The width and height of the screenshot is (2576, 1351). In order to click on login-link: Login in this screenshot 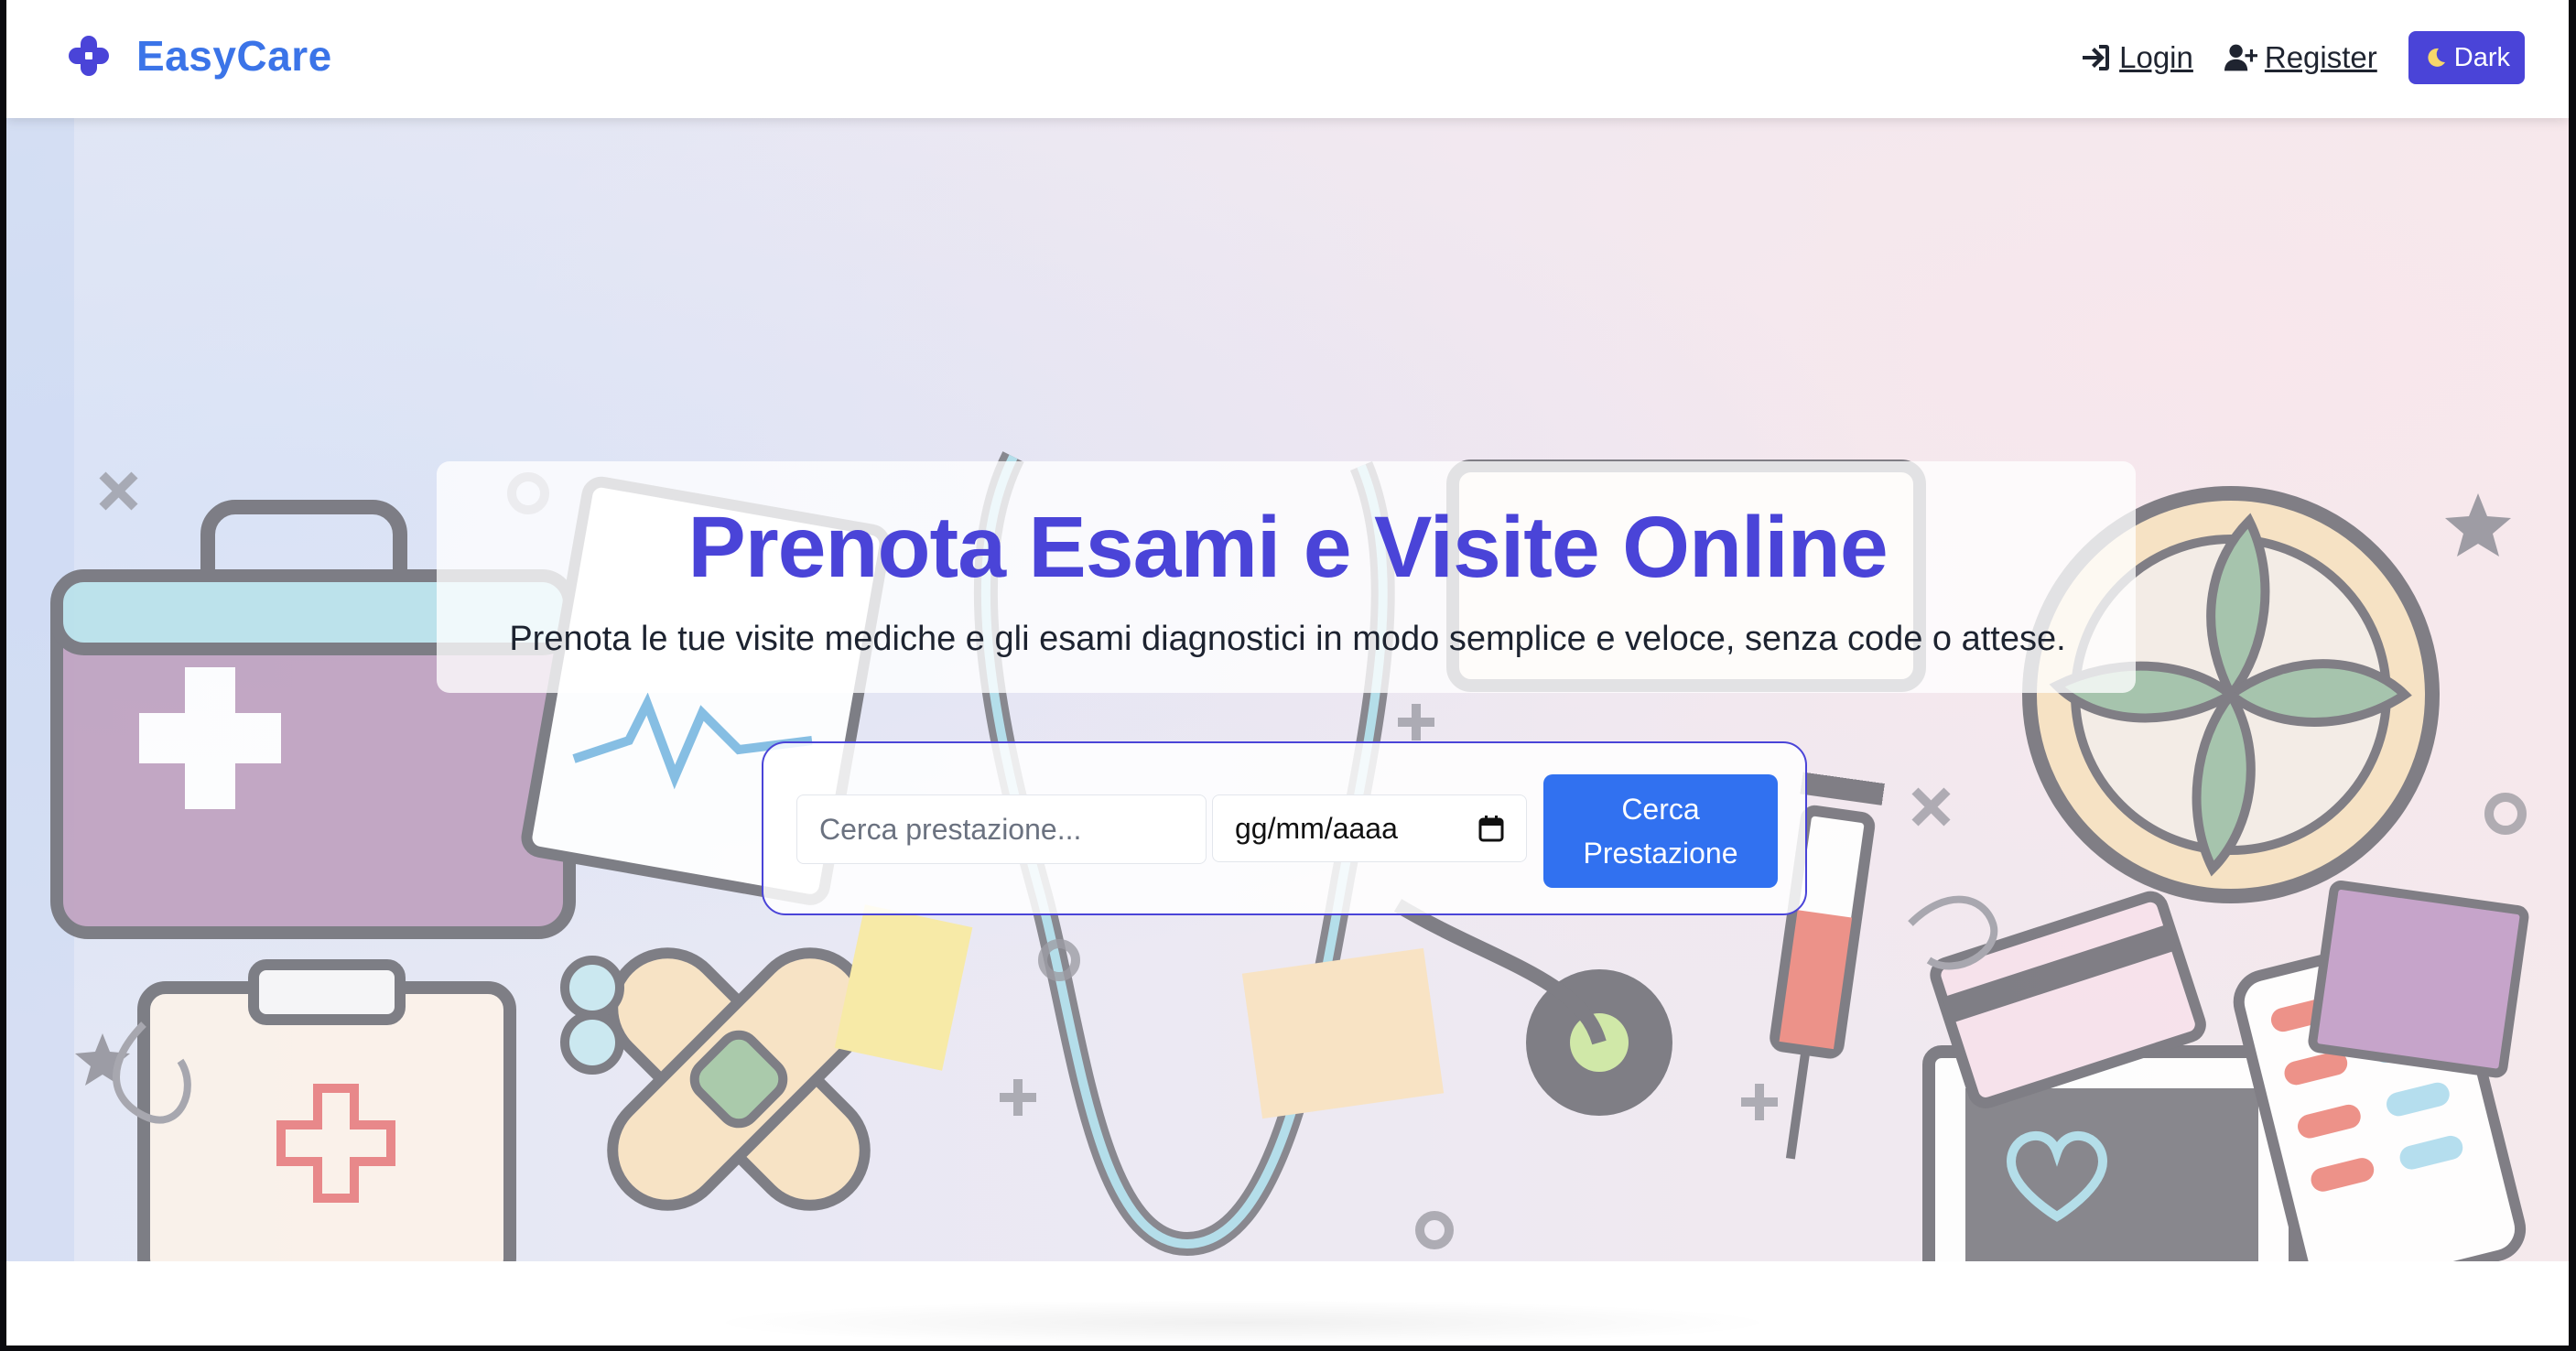, I will do `click(2136, 57)`.